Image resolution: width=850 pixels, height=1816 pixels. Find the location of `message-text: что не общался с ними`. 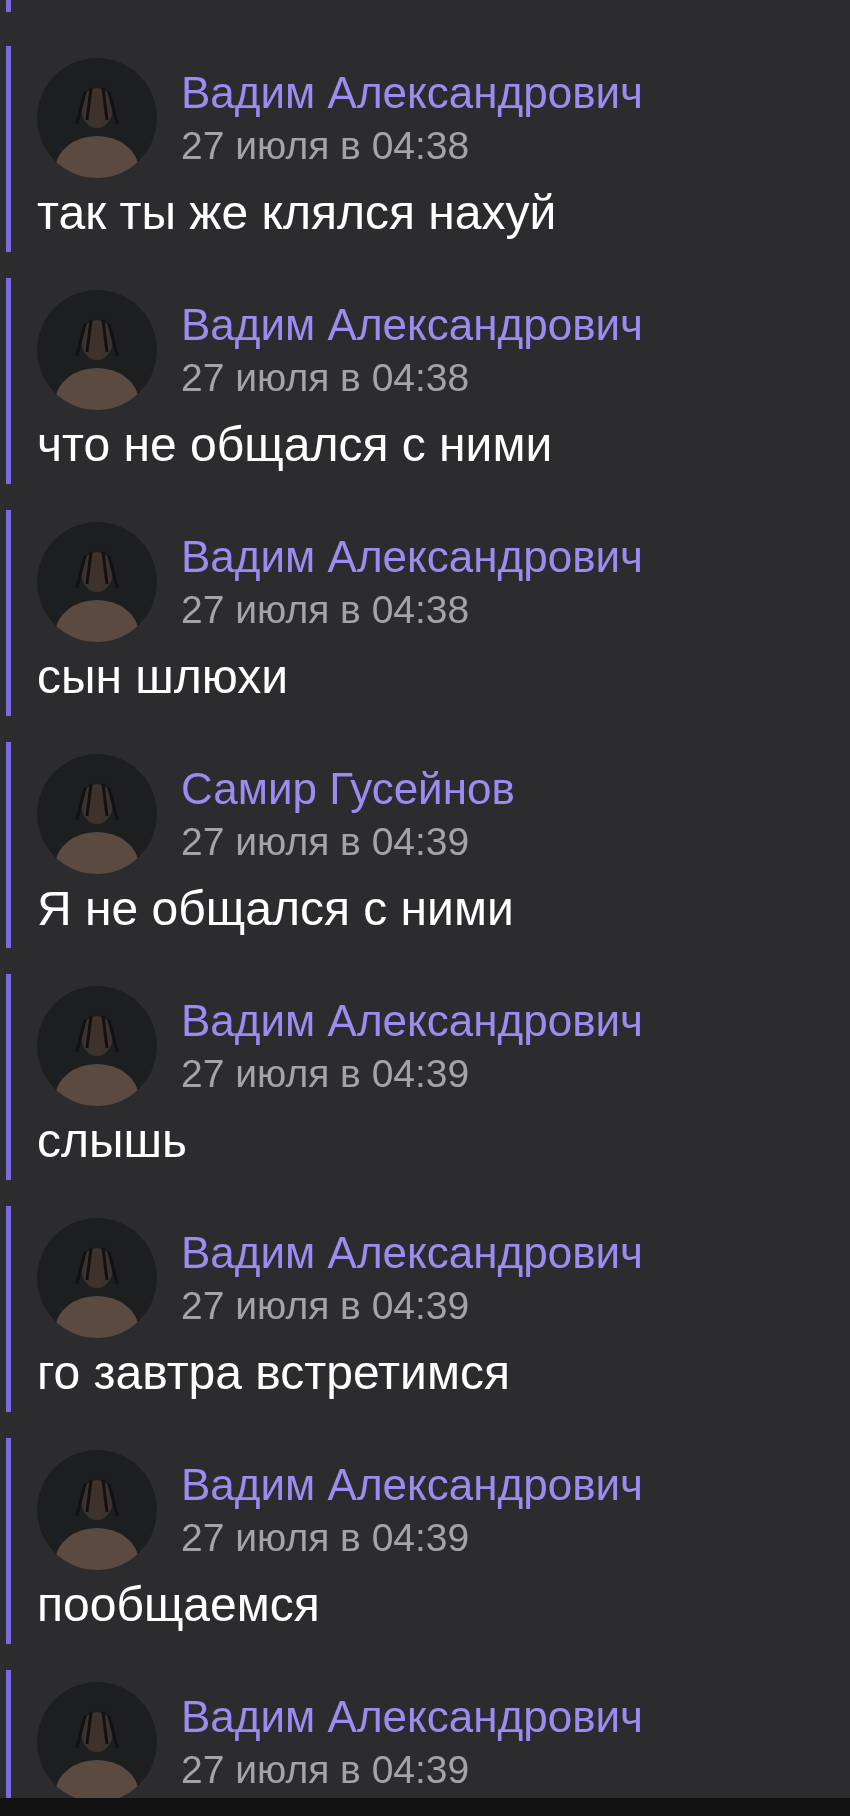

message-text: что не общался с ними is located at coordinates (295, 445).